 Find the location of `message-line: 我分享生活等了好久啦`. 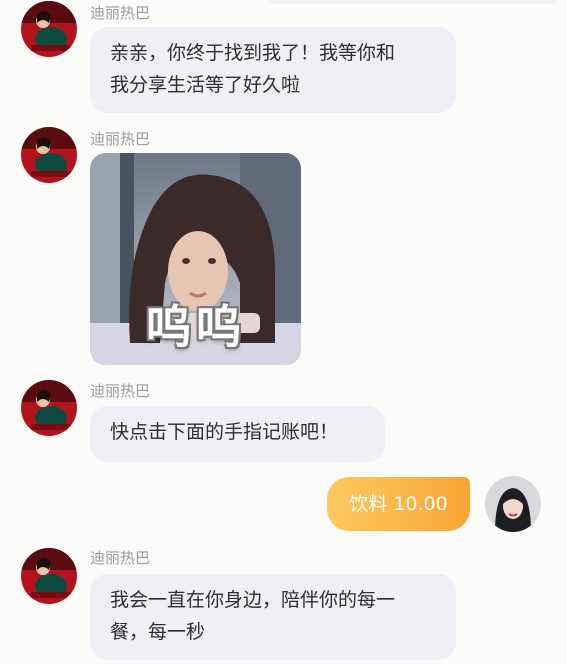

message-line: 我分享生活等了好久啦 is located at coordinates (205, 85).